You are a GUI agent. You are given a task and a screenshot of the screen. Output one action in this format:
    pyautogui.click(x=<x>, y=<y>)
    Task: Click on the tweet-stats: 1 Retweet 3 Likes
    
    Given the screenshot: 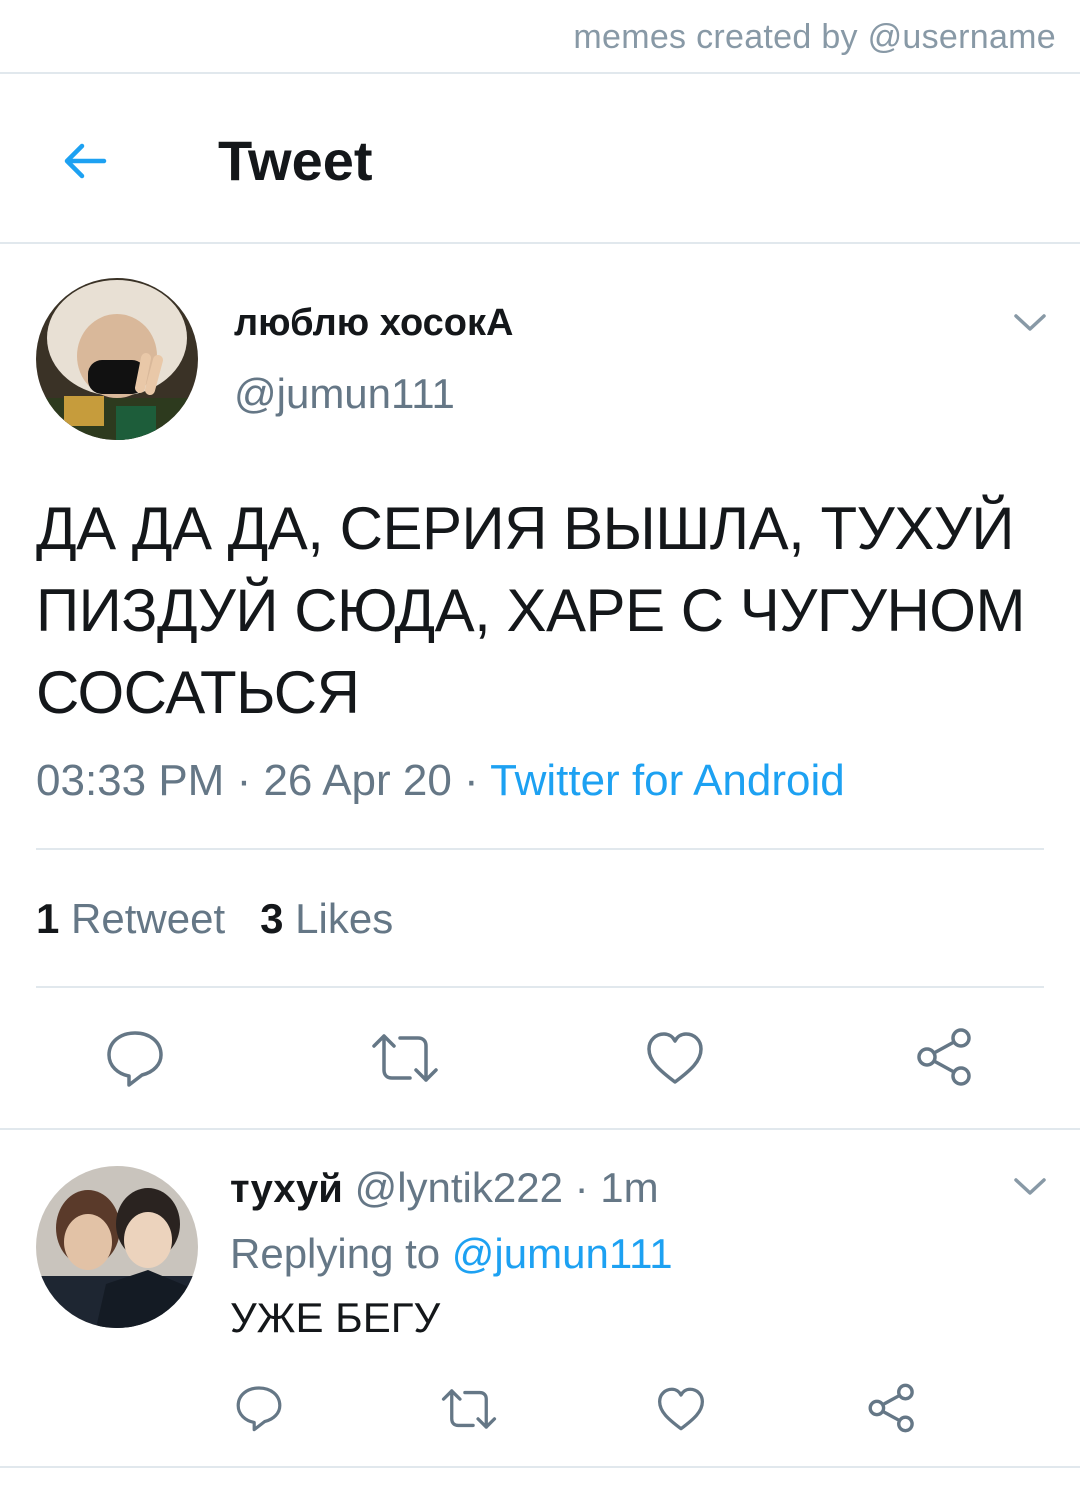 What is the action you would take?
    pyautogui.click(x=214, y=919)
    